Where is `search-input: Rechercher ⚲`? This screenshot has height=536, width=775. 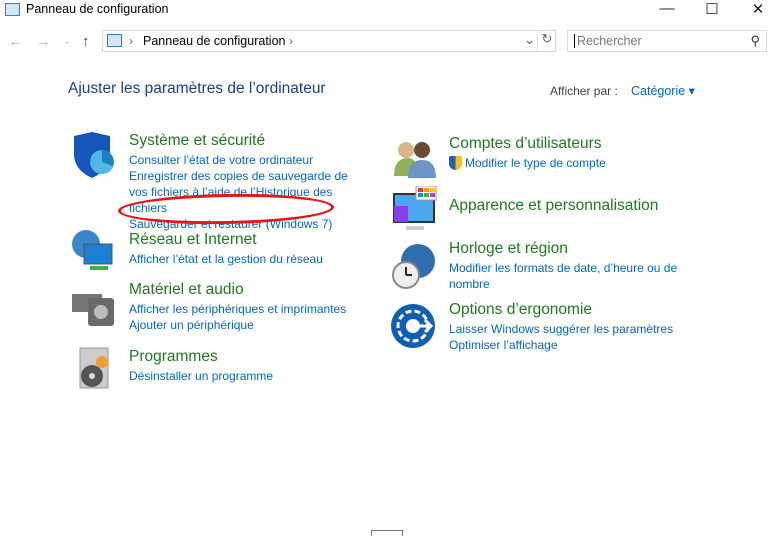
search-input: Rechercher ⚲ is located at coordinates (667, 41).